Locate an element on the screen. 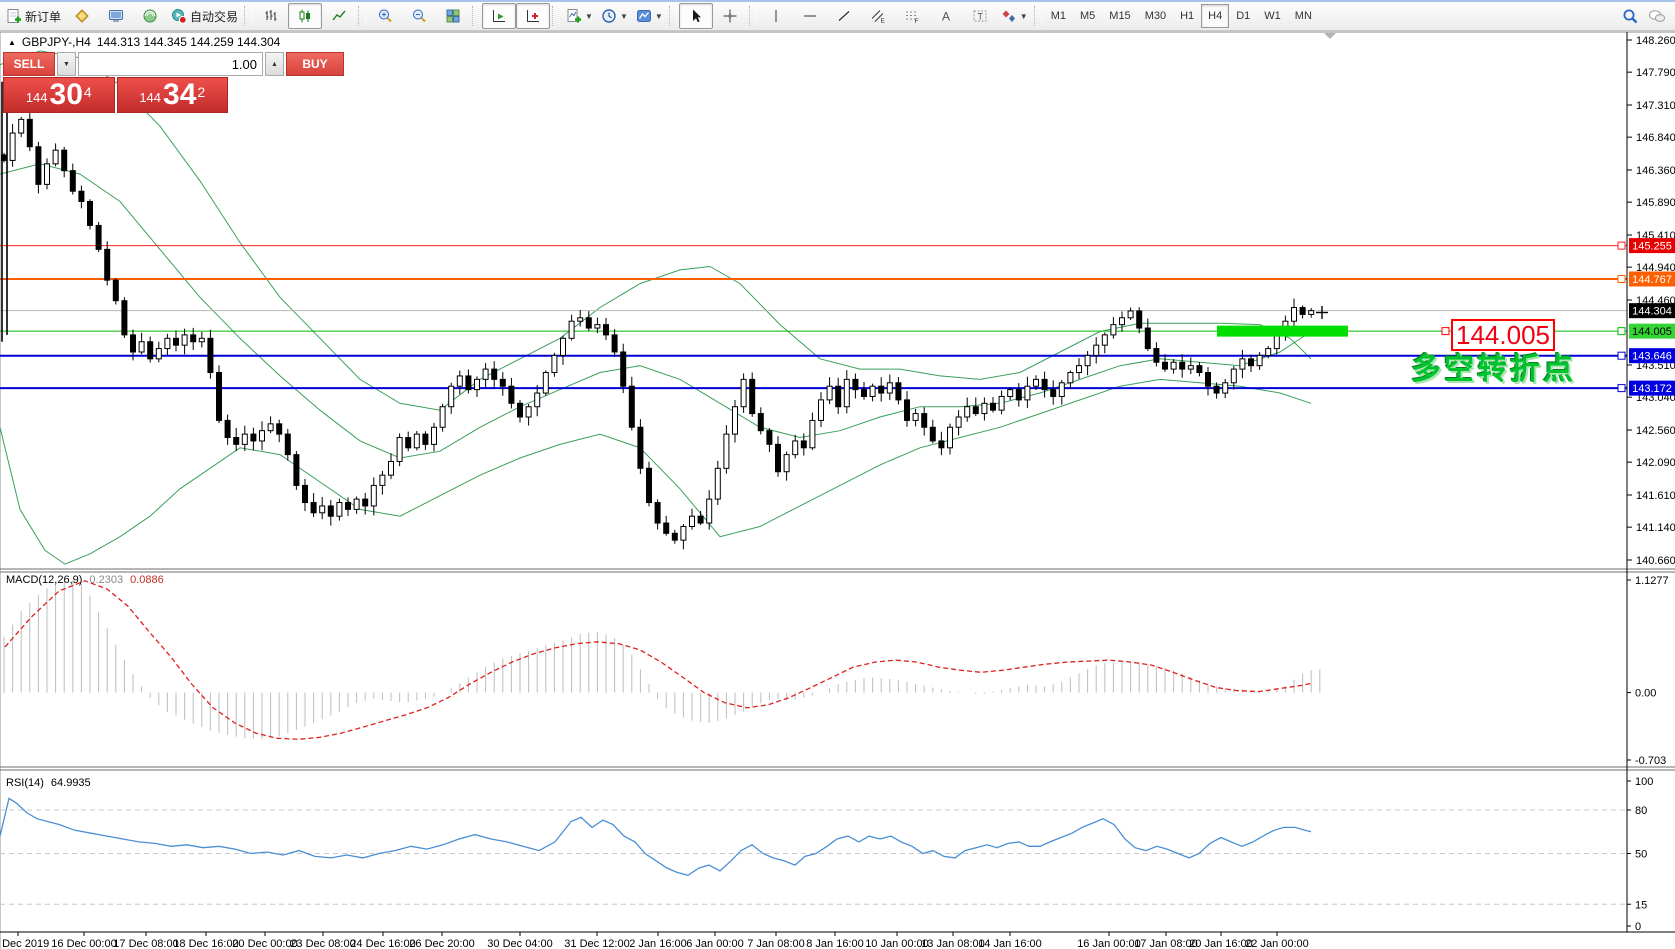 The height and width of the screenshot is (949, 1675). timeframe-button-M1: M1 is located at coordinates (1058, 16).